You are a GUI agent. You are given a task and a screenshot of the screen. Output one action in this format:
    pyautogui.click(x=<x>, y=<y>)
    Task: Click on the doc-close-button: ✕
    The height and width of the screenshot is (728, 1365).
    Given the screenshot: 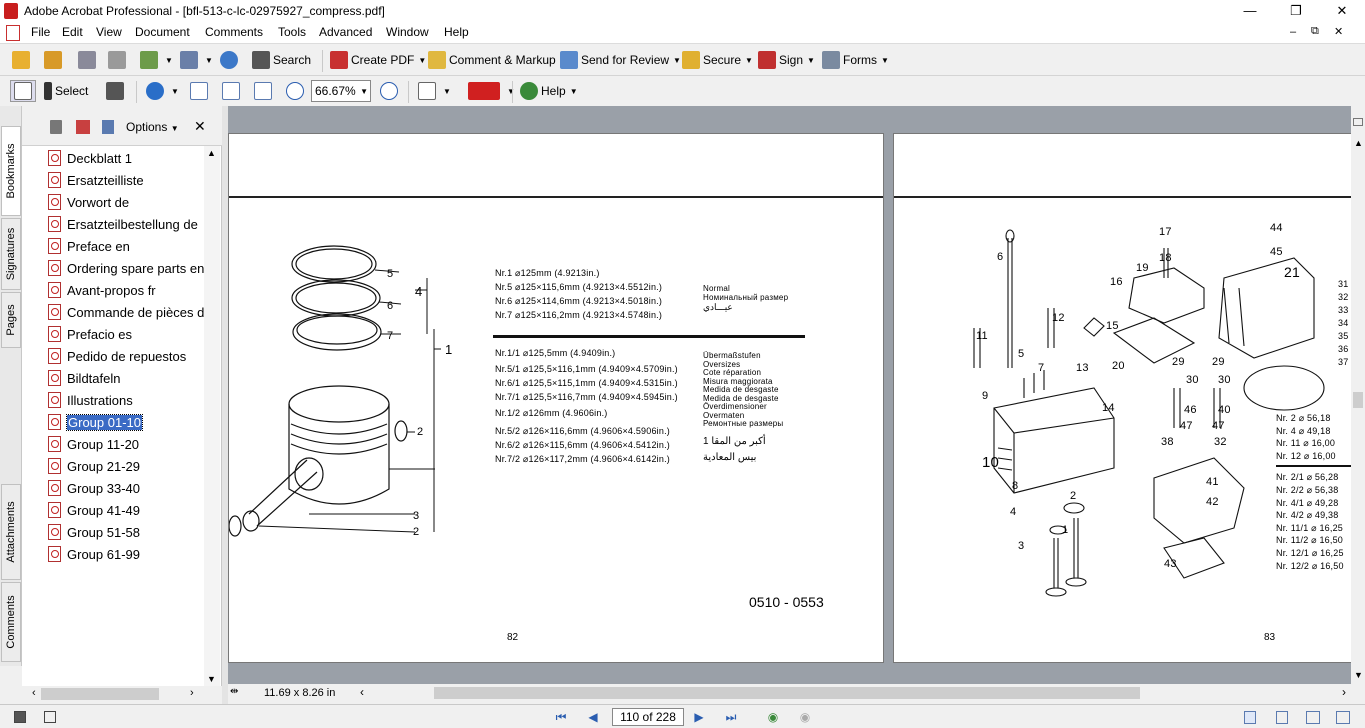 What is the action you would take?
    pyautogui.click(x=1338, y=31)
    